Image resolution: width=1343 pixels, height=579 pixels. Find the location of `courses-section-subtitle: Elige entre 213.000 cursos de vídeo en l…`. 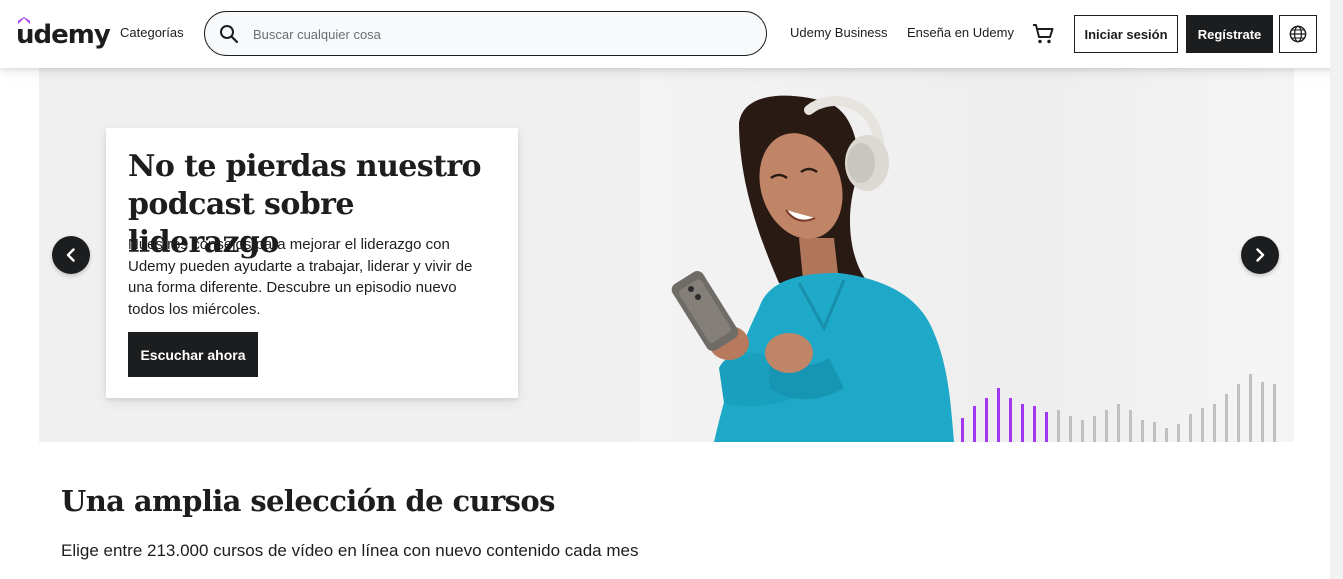

courses-section-subtitle: Elige entre 213.000 cursos de vídeo en l… is located at coordinates (350, 550).